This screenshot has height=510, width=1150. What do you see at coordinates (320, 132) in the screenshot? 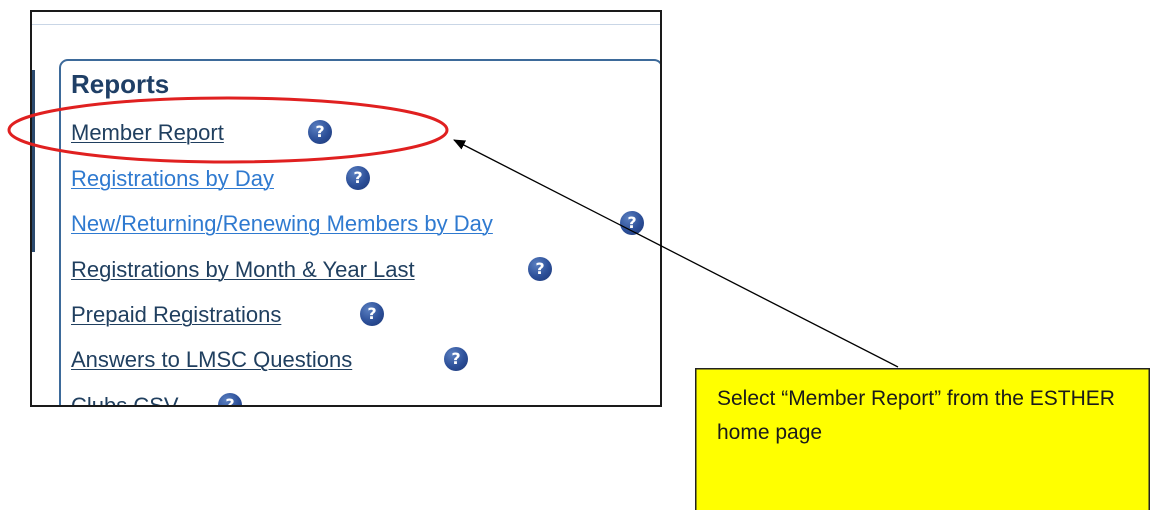
I see `member-report-help-icon: ?` at bounding box center [320, 132].